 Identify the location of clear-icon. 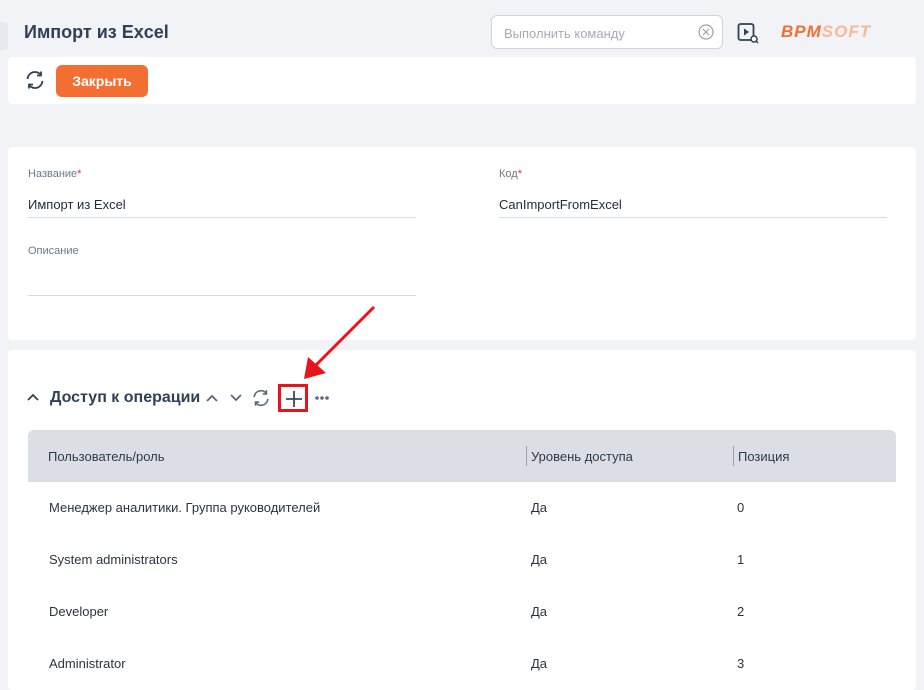
(706, 32).